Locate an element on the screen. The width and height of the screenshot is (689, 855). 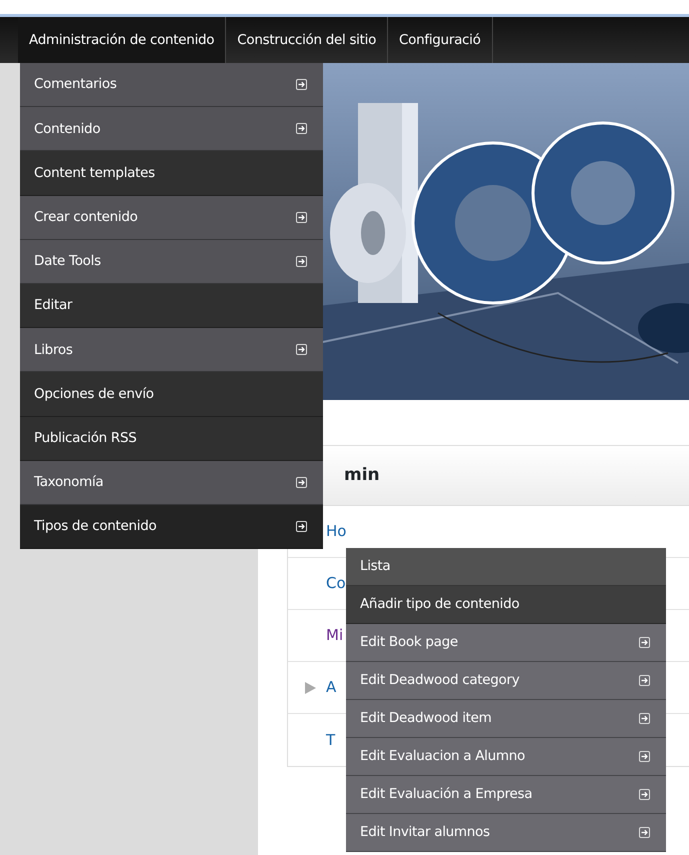
menu-item: Libros is located at coordinates (171, 350).